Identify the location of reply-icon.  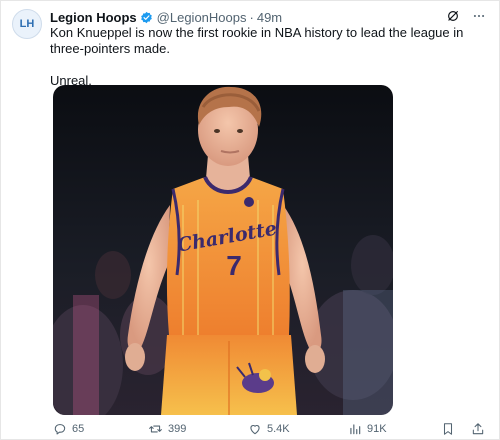
(60, 429).